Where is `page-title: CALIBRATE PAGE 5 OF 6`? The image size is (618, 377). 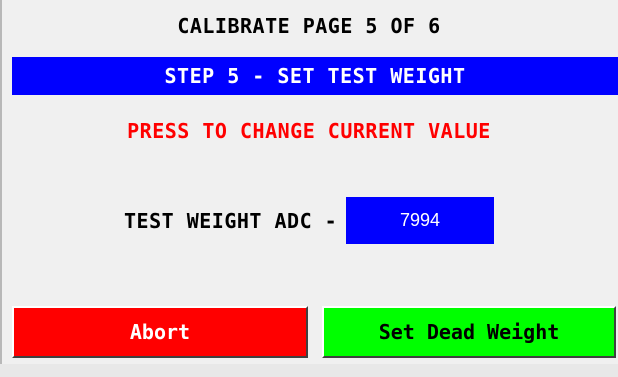 page-title: CALIBRATE PAGE 5 OF 6 is located at coordinates (309, 26).